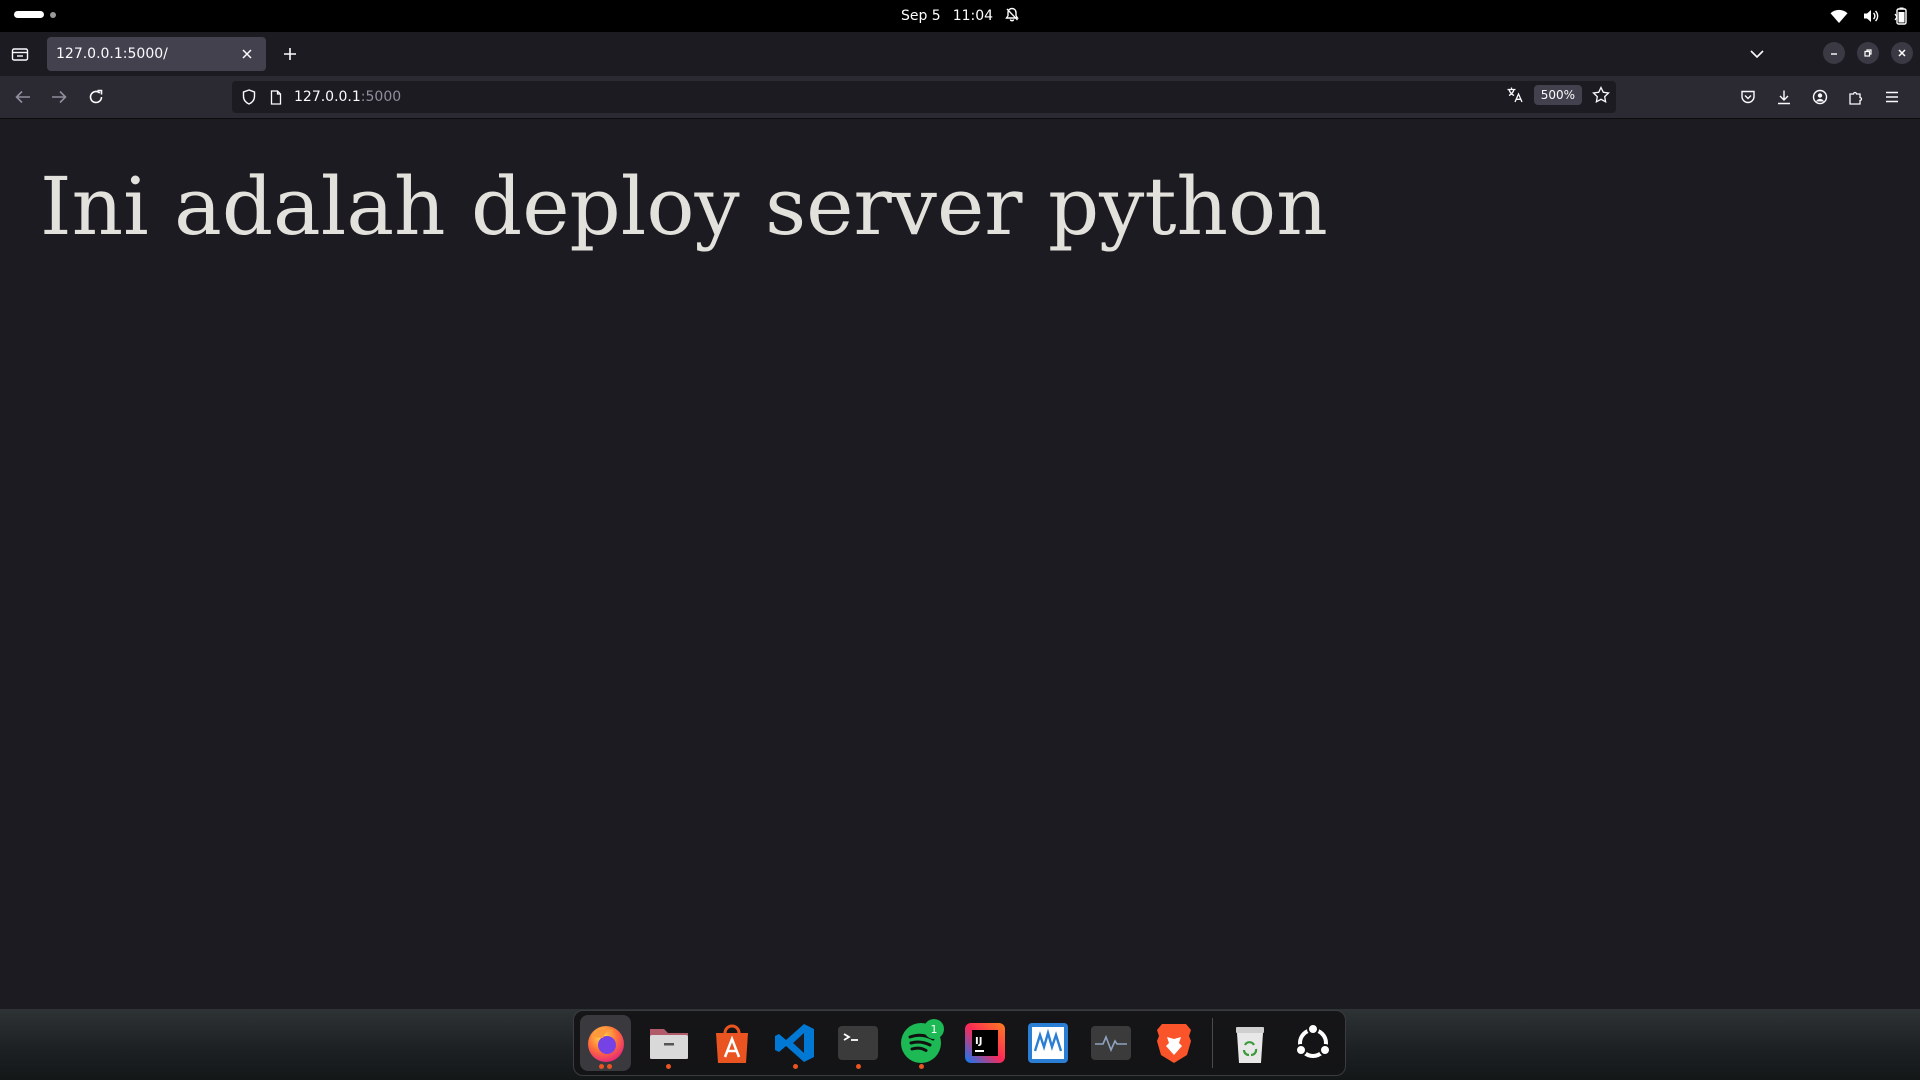  I want to click on puzzle-icon, so click(1856, 98).